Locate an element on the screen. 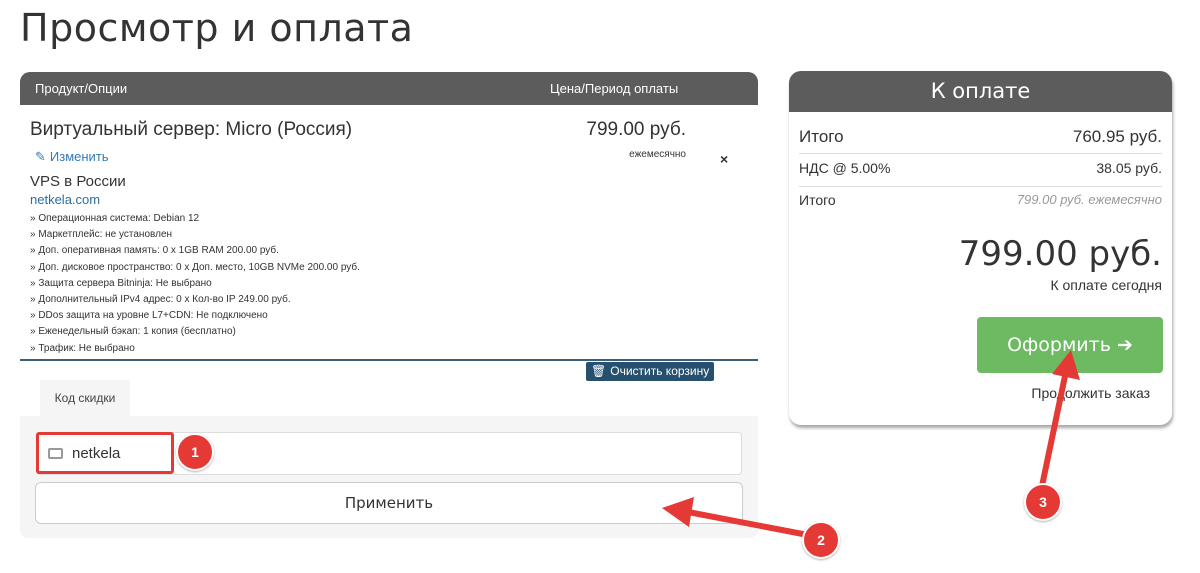 This screenshot has height=573, width=1200. annotation-layer is located at coordinates (871, 444).